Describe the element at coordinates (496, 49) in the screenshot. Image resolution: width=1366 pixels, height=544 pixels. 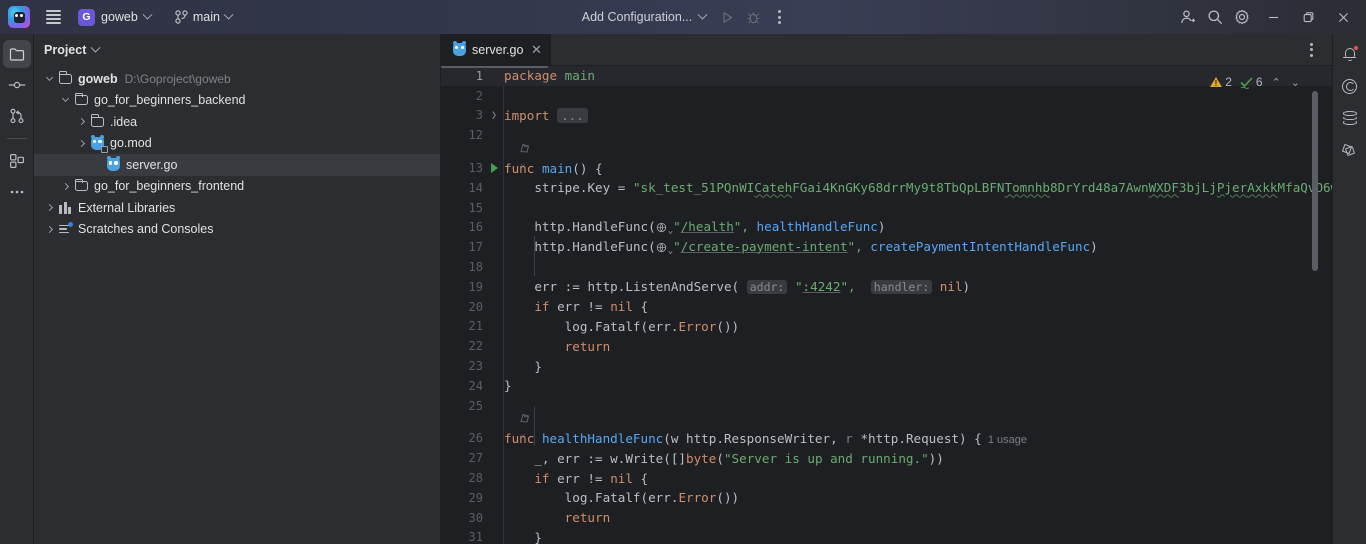
I see `editor-tab-server-go: server.go ✕` at that location.